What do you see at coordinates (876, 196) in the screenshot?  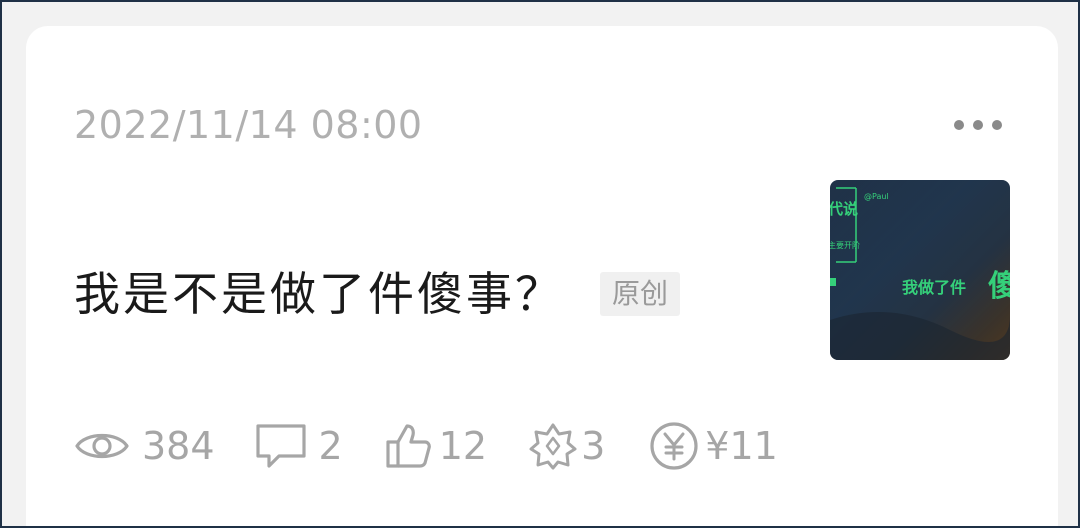 I see `thumbnail-handle-text: @Paul` at bounding box center [876, 196].